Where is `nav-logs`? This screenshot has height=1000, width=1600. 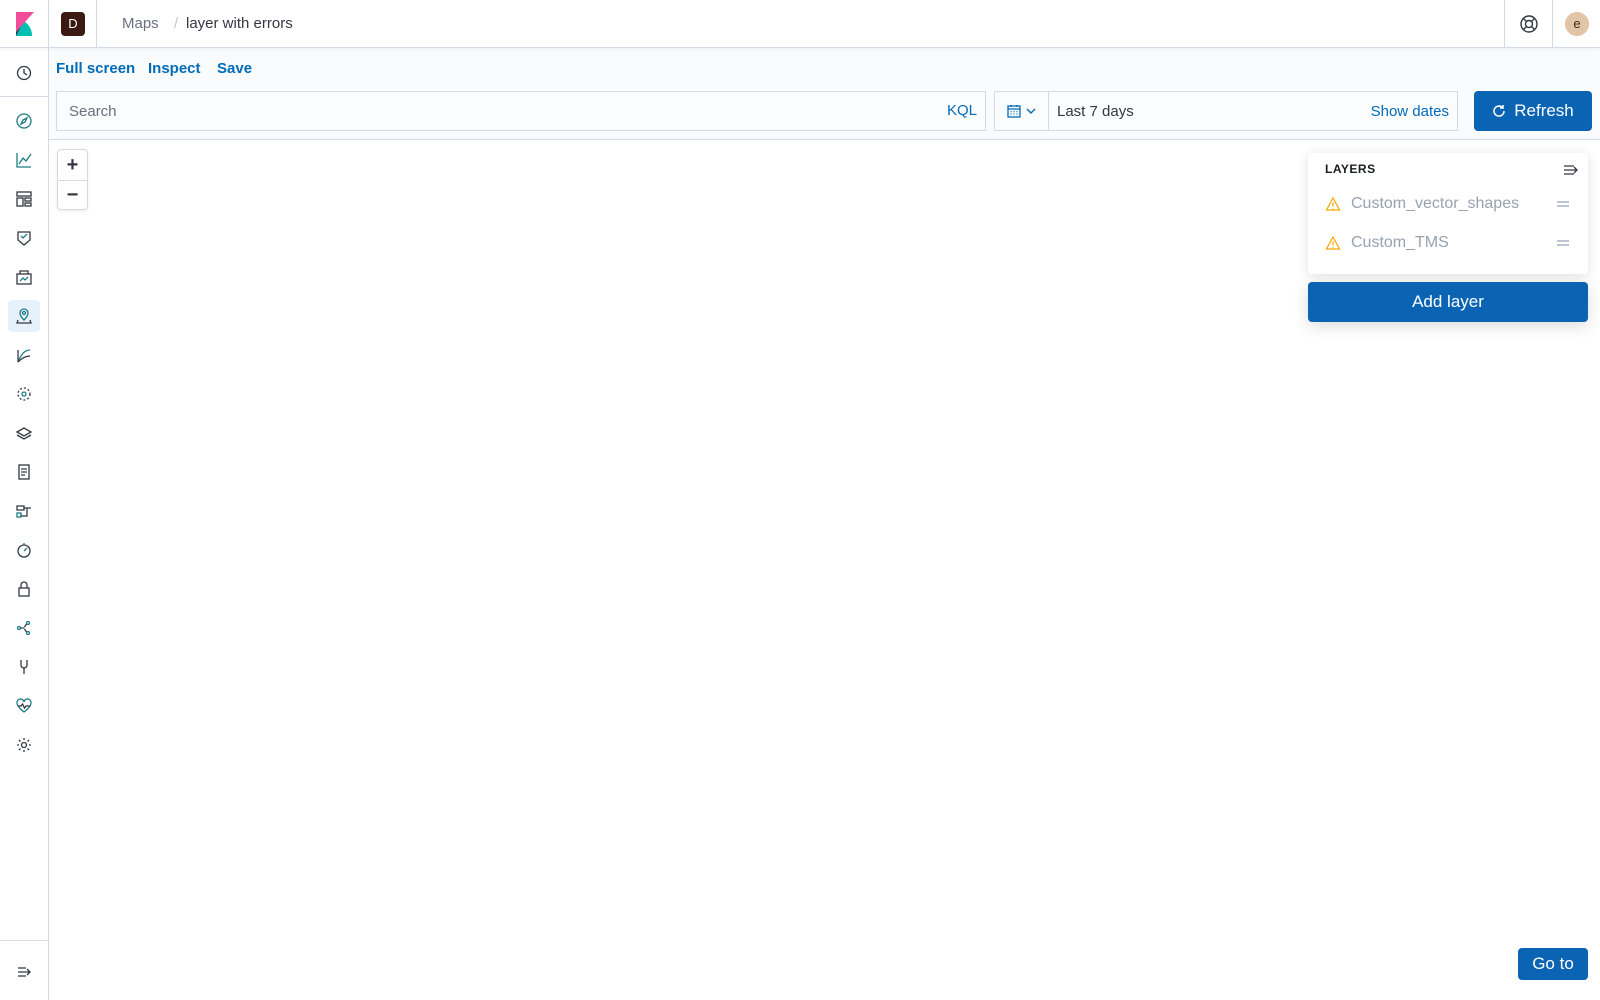
nav-logs is located at coordinates (24, 433).